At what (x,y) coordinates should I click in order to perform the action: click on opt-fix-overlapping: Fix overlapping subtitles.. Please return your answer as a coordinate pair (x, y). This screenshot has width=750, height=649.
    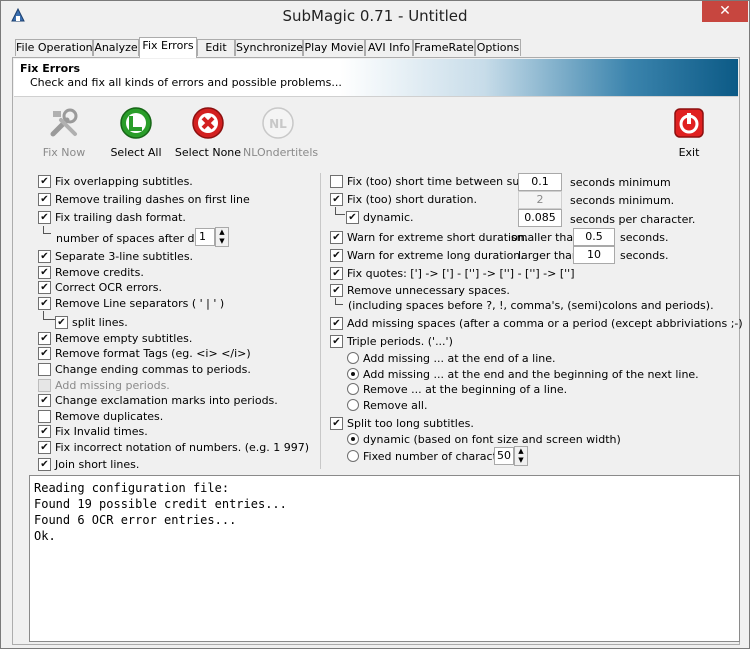
    Looking at the image, I should click on (115, 182).